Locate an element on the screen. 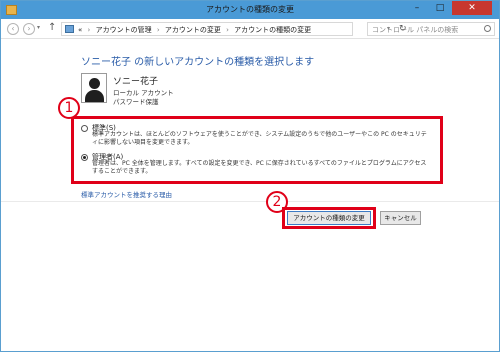 This screenshot has height=352, width=500. minimize-button: – is located at coordinates (417, 8).